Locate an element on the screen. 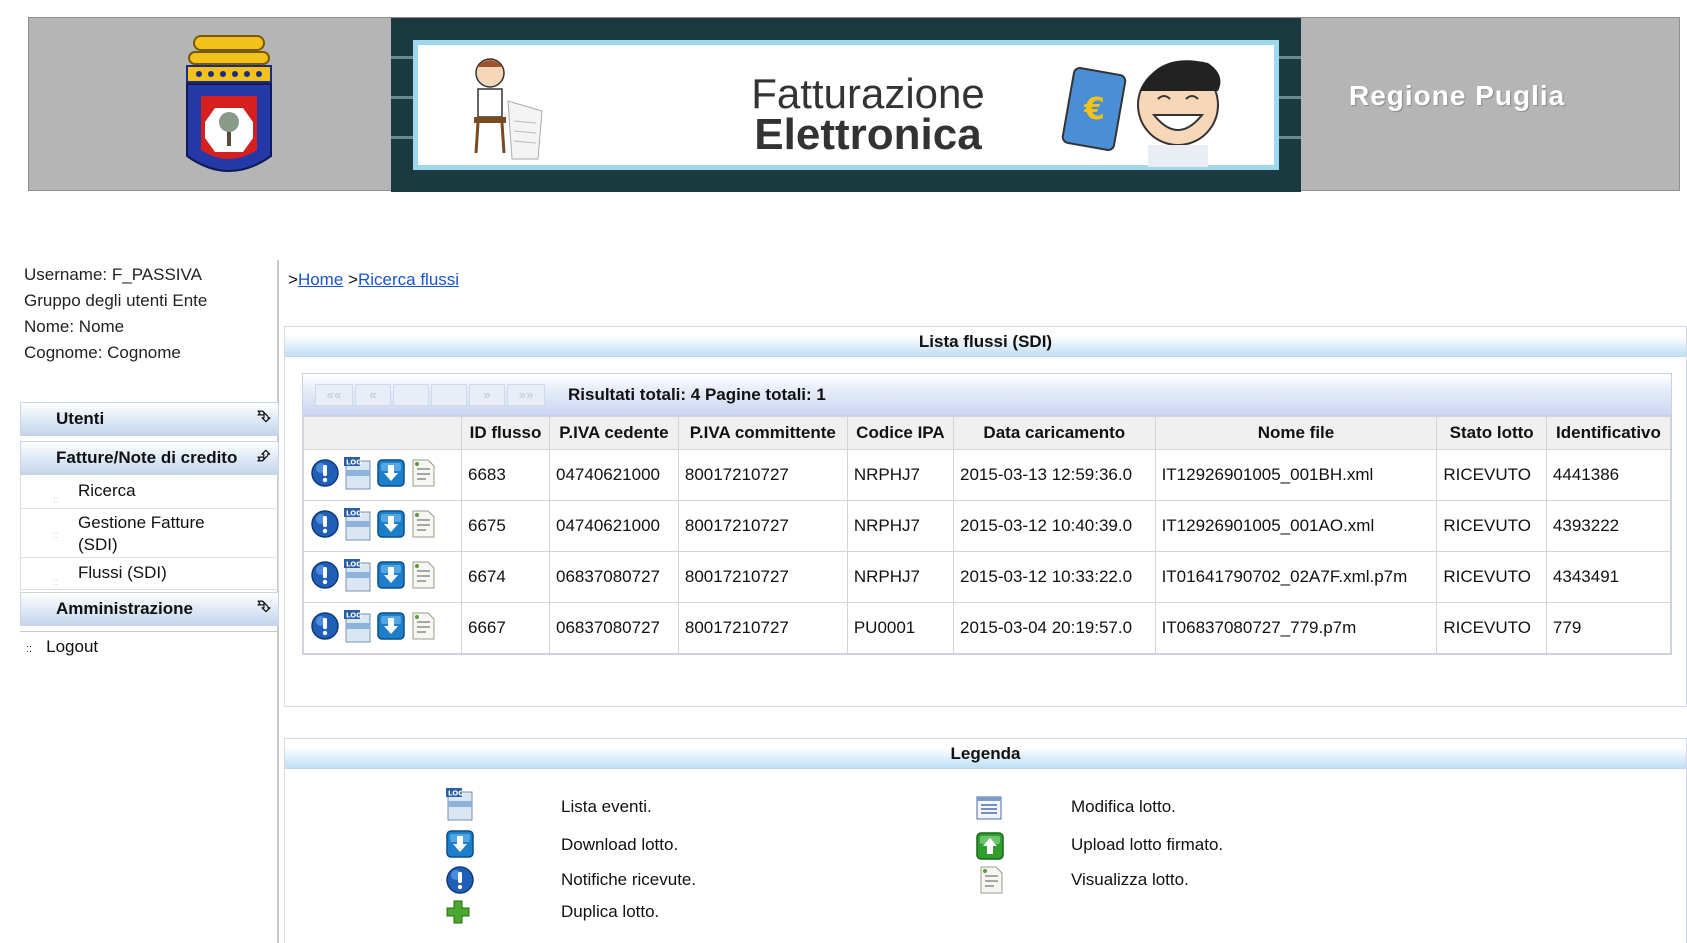  menu-utenti: Utenti ⮷ is located at coordinates (149, 419).